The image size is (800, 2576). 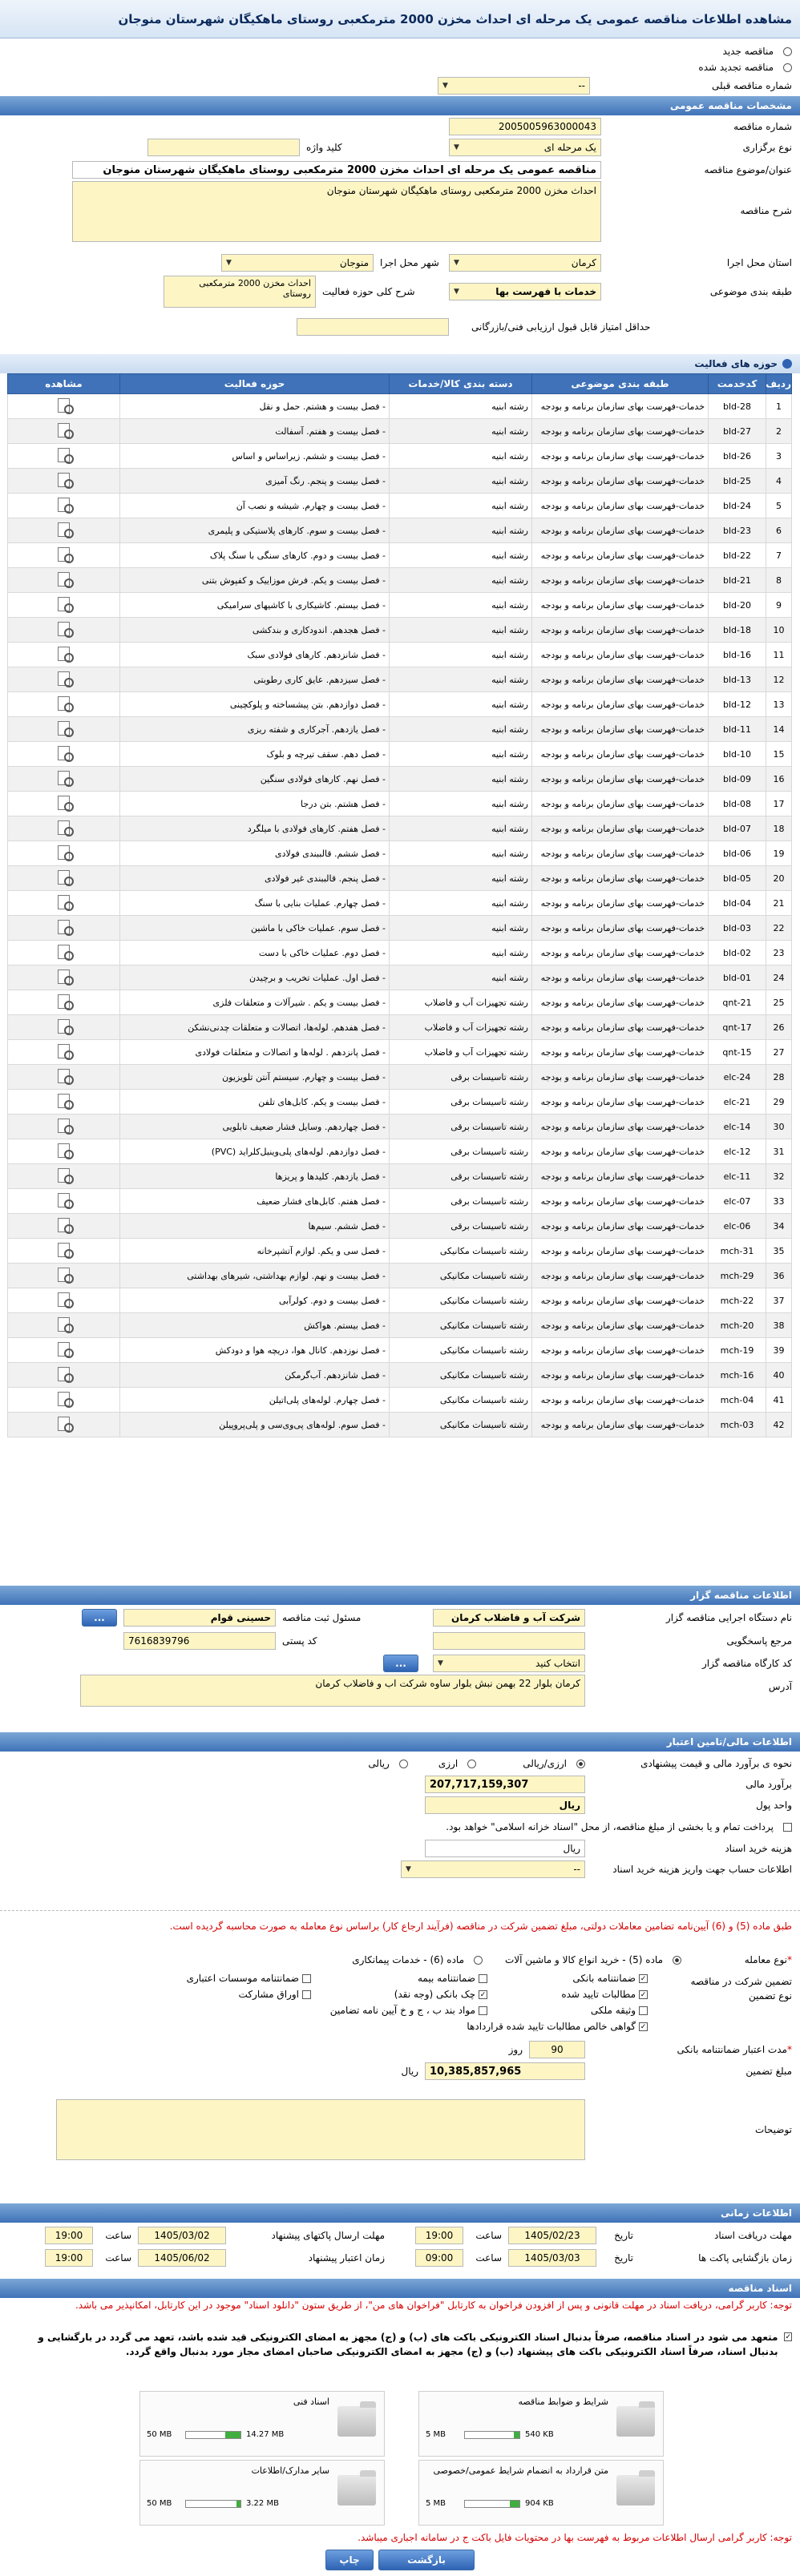 I want to click on collapse-icon, so click(x=787, y=364).